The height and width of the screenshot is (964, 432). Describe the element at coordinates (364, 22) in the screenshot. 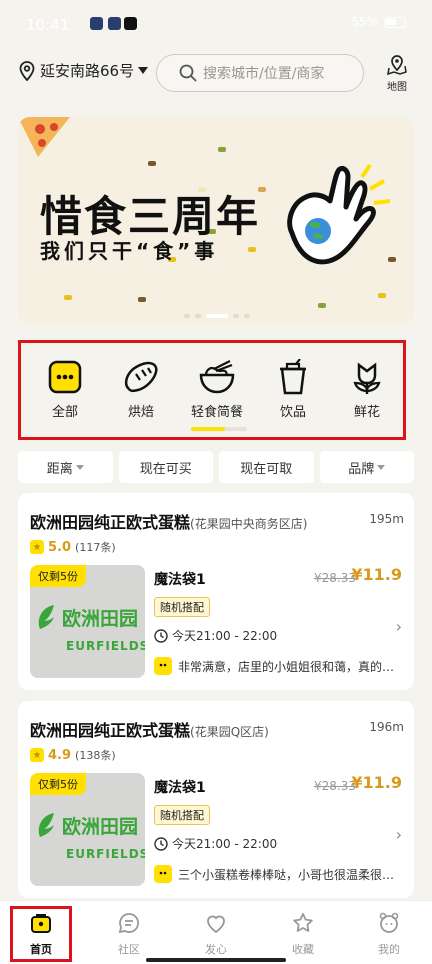

I see `battery-level: 55%` at that location.